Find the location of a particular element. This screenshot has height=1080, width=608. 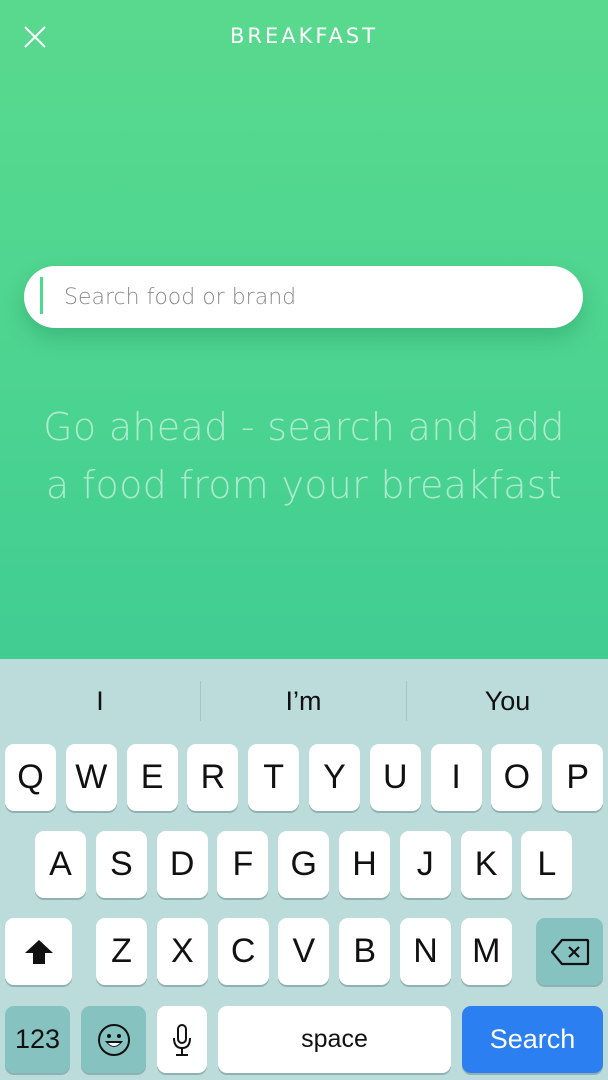

key-l: L is located at coordinates (547, 864).